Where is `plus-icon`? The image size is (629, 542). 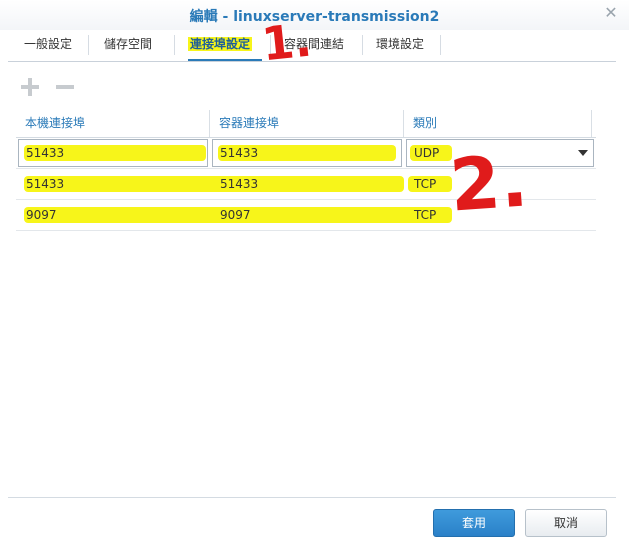 plus-icon is located at coordinates (30, 87).